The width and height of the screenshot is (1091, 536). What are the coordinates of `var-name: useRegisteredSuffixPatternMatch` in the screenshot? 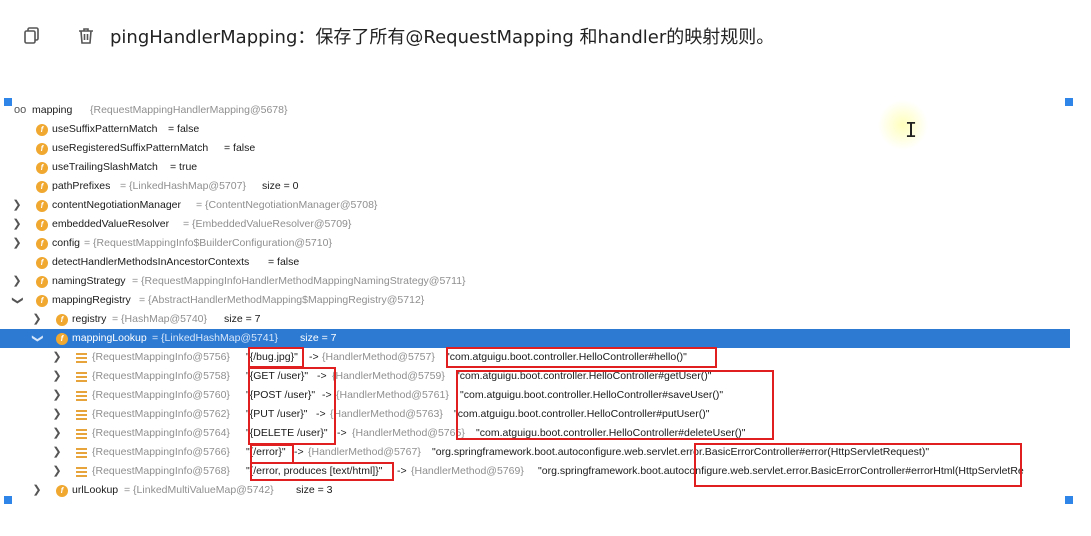 It's located at (130, 148).